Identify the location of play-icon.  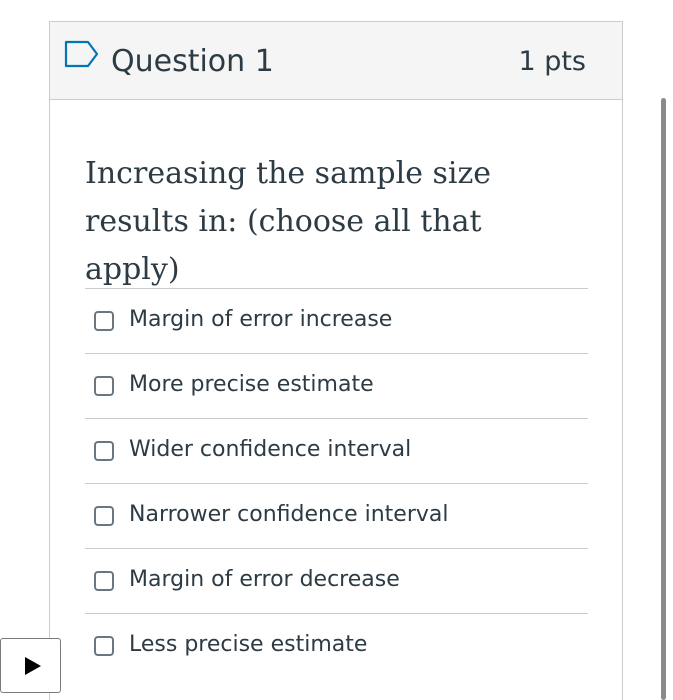
(32, 665).